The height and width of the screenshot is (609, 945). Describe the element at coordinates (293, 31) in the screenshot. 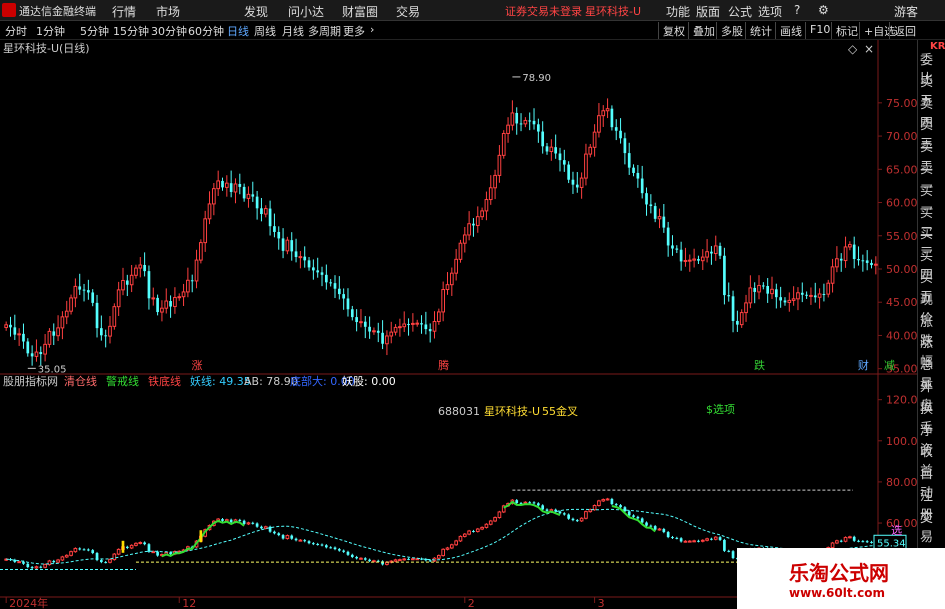

I see `tab-monthly: 月线` at that location.